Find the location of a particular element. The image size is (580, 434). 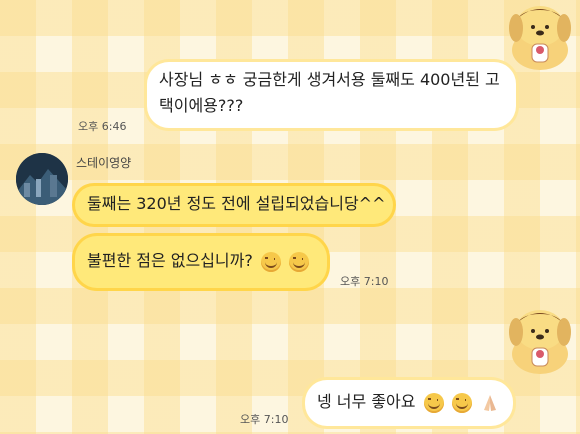

message-bubble-sent-2: 넹 너무 좋아요 is located at coordinates (409, 403).